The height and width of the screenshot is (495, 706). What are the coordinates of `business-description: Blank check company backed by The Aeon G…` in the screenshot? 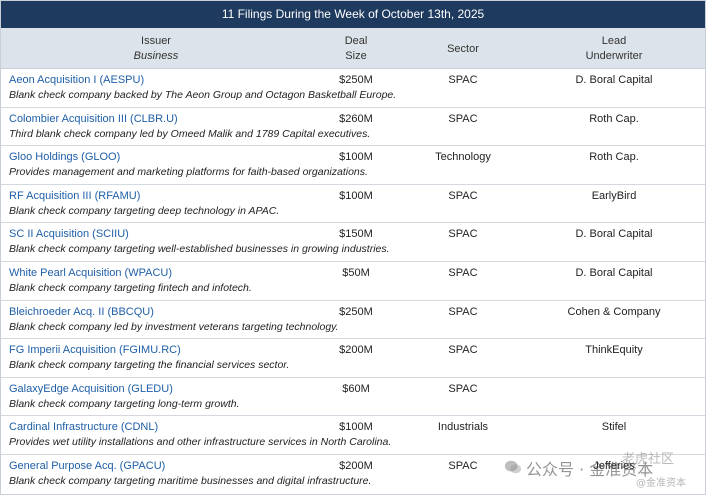 It's located at (203, 95).